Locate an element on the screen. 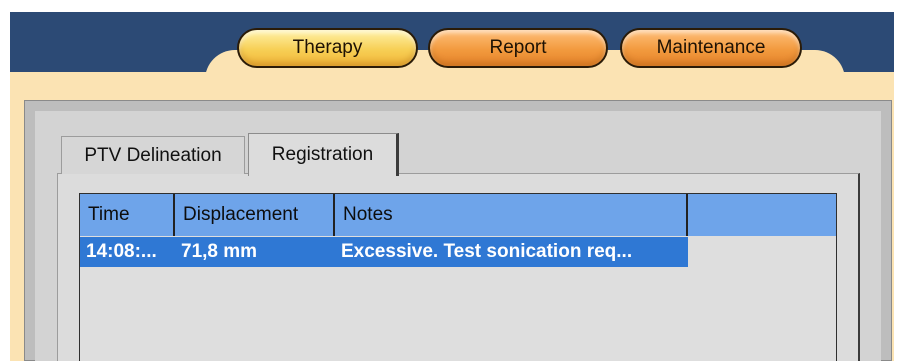 The height and width of the screenshot is (361, 899). column-header-displacement: Displacement is located at coordinates (255, 215).